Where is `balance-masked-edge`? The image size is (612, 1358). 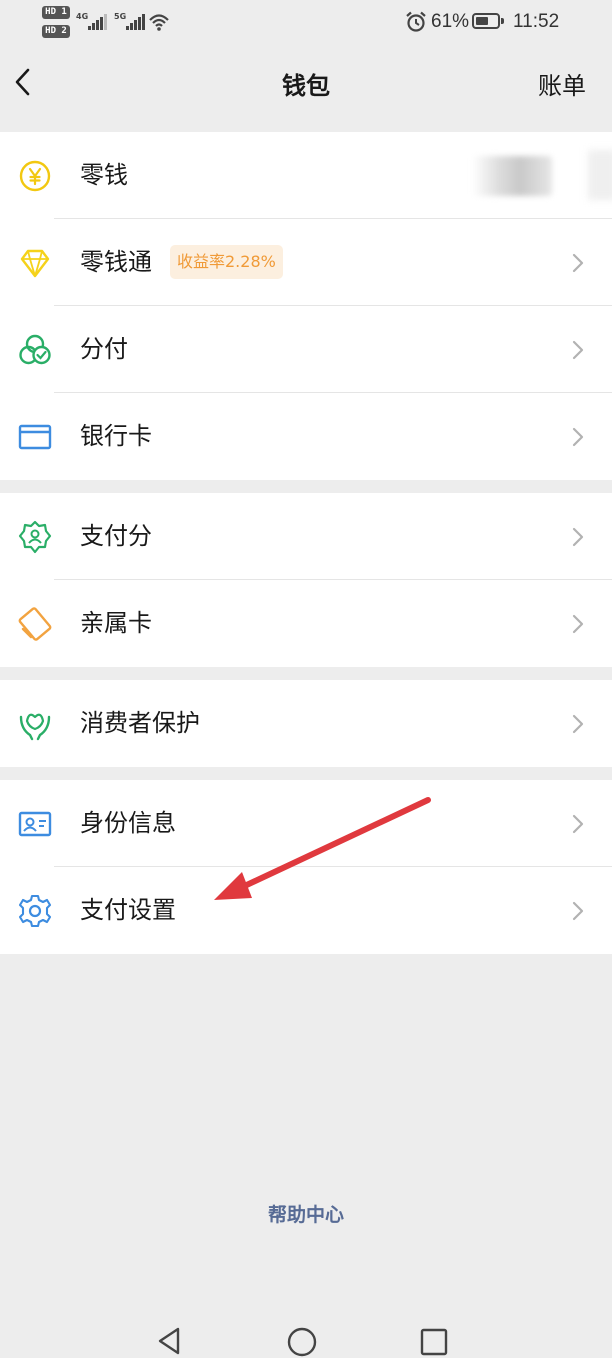
balance-masked-edge is located at coordinates (600, 175).